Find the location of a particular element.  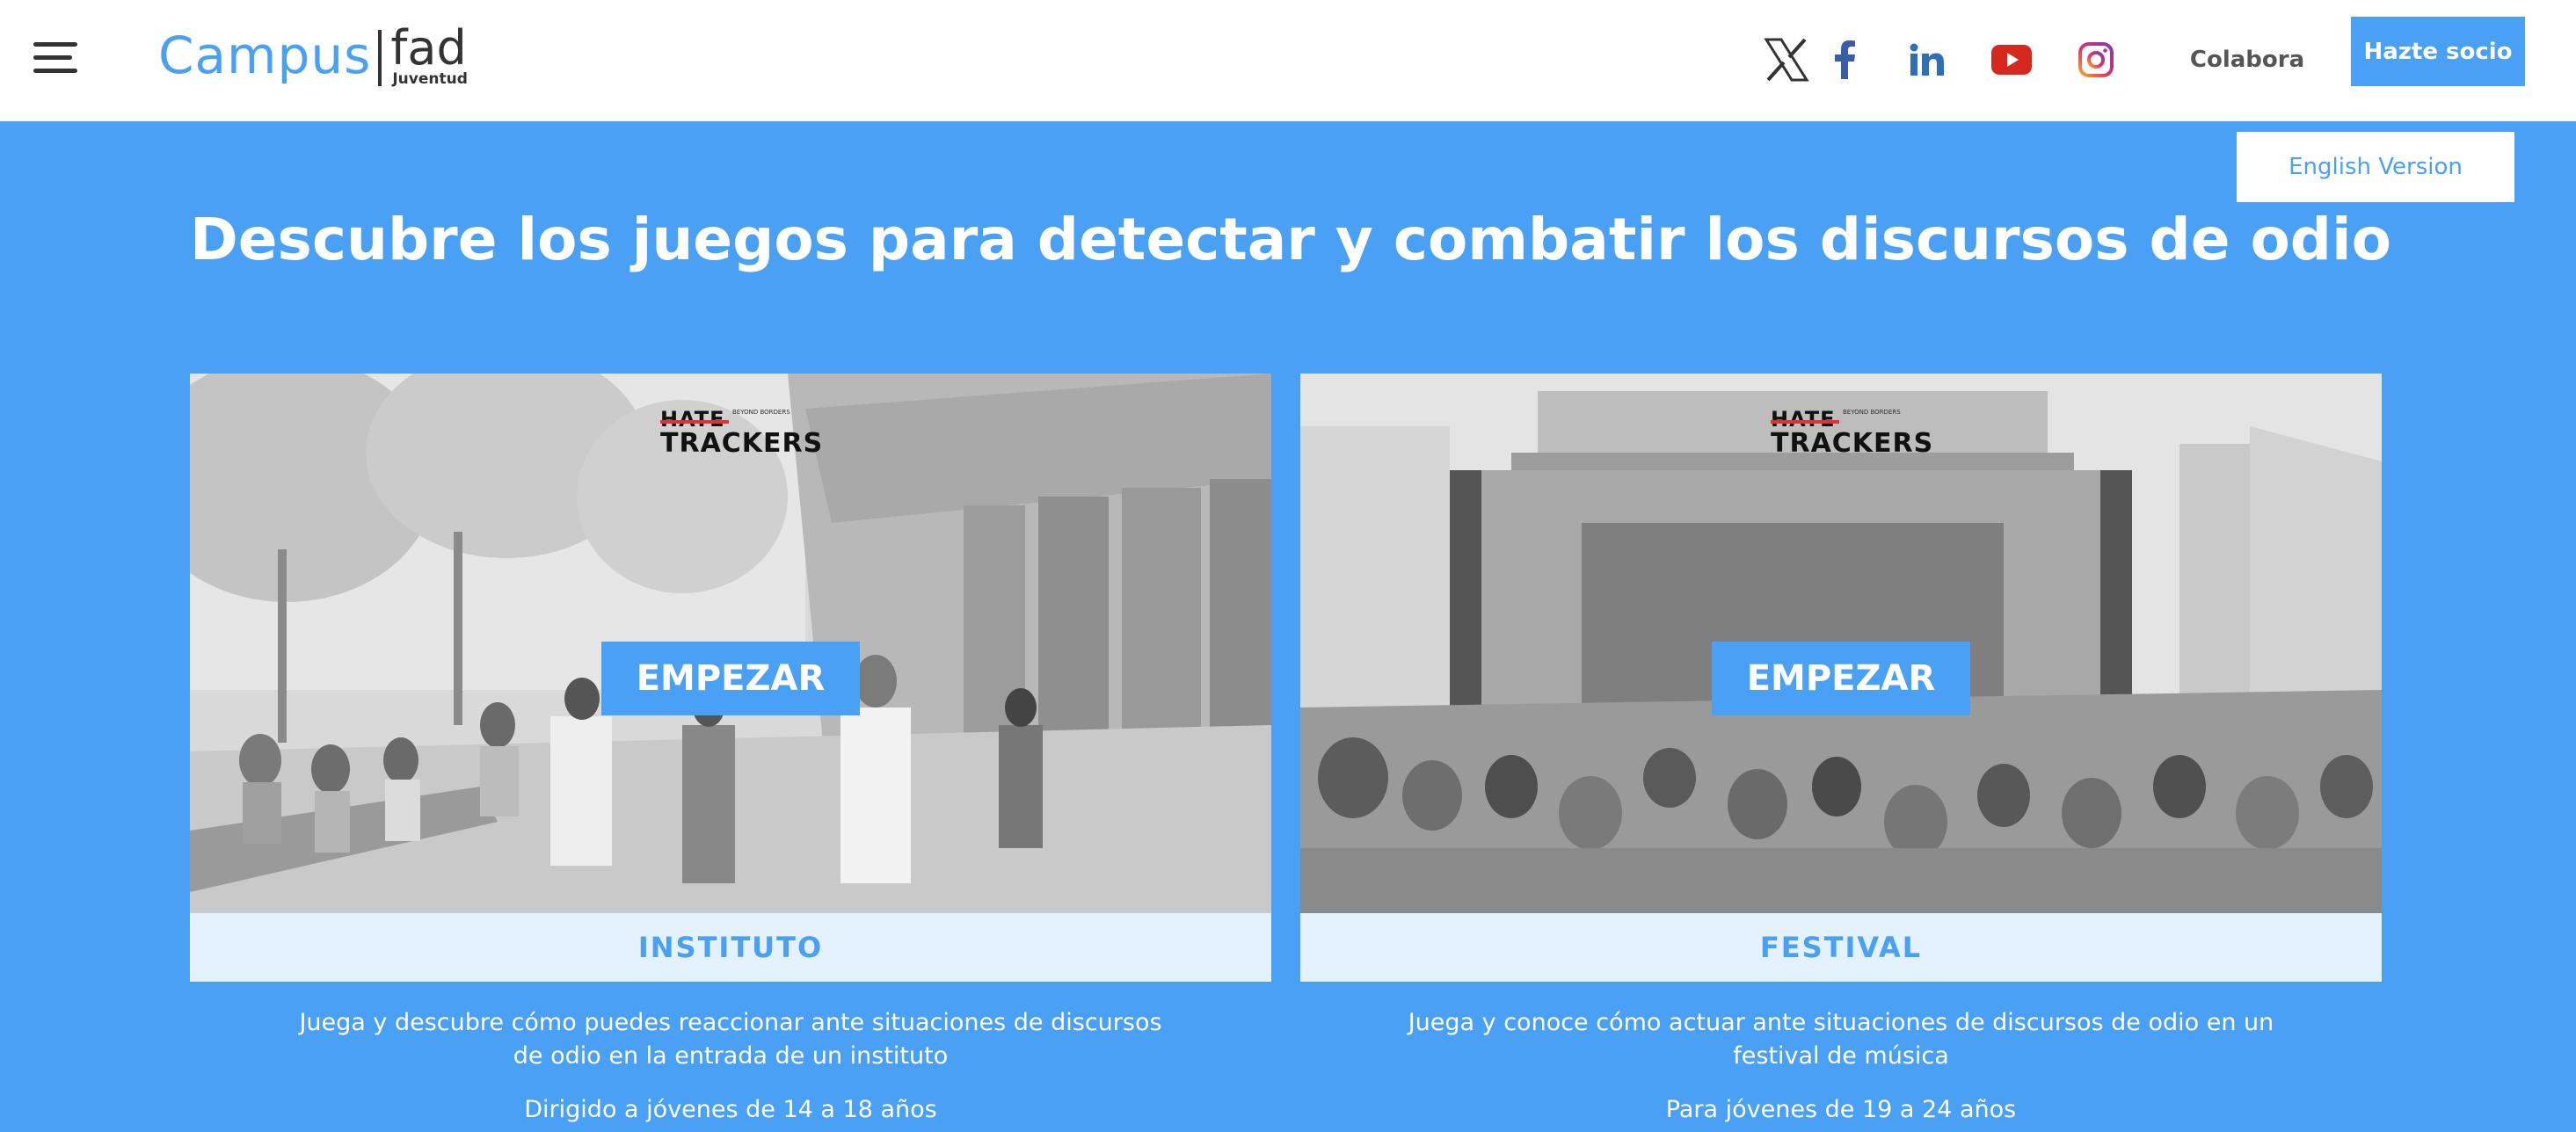

x-icon is located at coordinates (1786, 60).